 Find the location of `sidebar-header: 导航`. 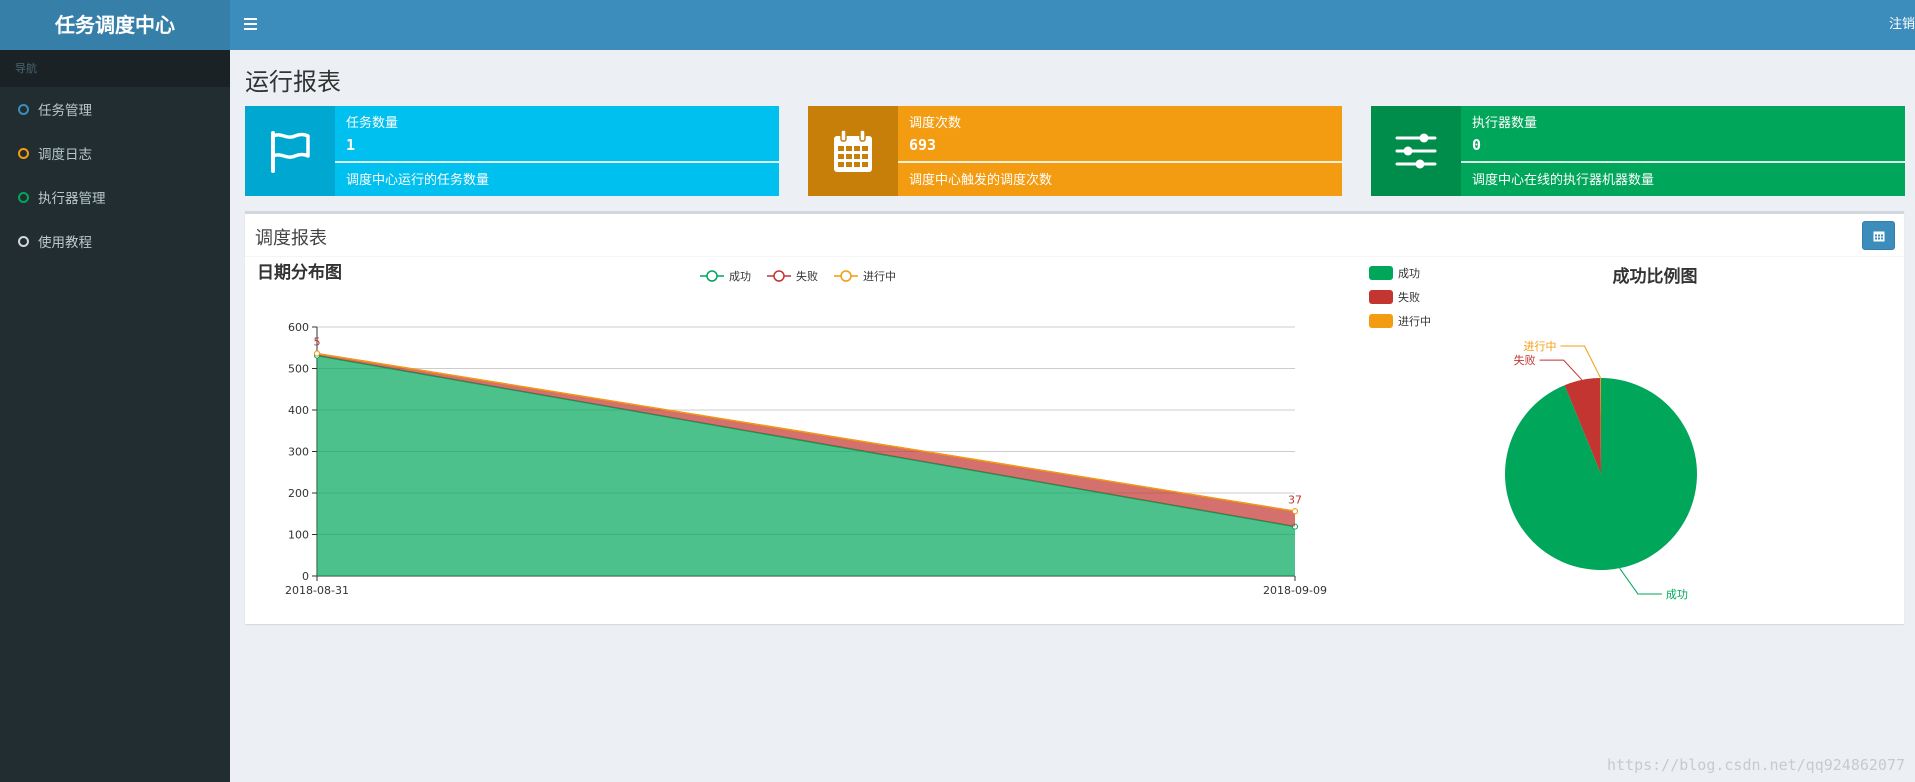

sidebar-header: 导航 is located at coordinates (115, 68).